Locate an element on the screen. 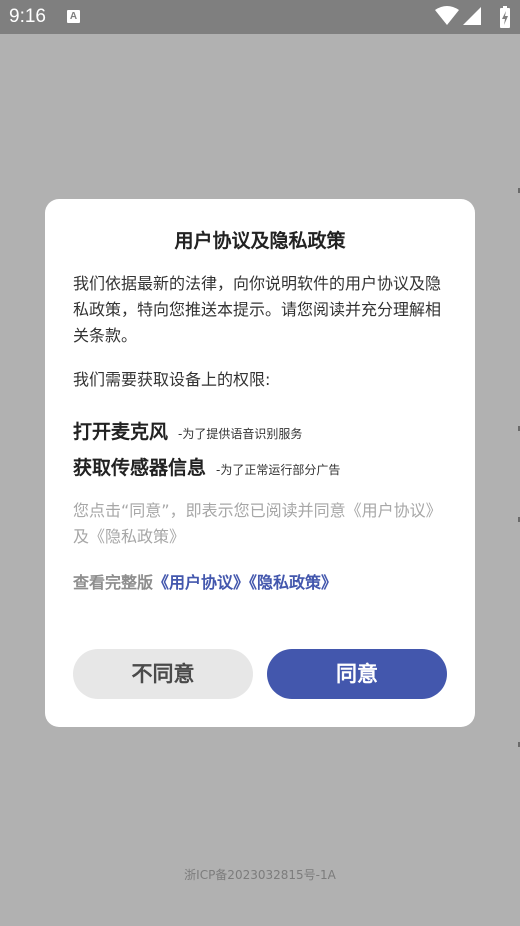  permission-desc: -为了正常运行部分广告 is located at coordinates (278, 470).